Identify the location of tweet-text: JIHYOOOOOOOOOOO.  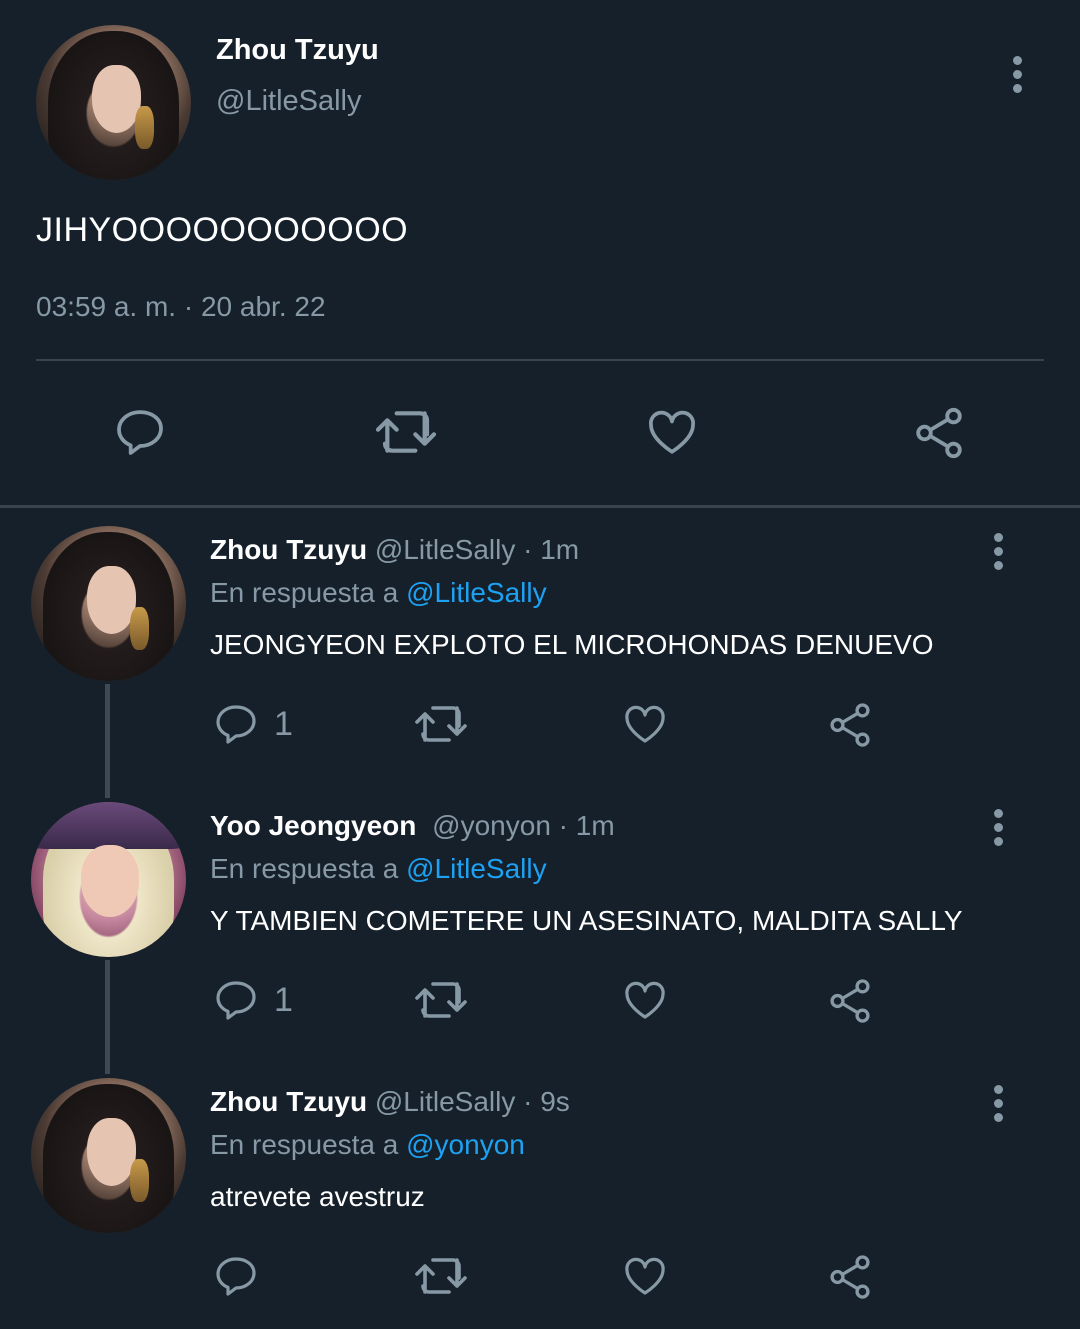
(222, 230).